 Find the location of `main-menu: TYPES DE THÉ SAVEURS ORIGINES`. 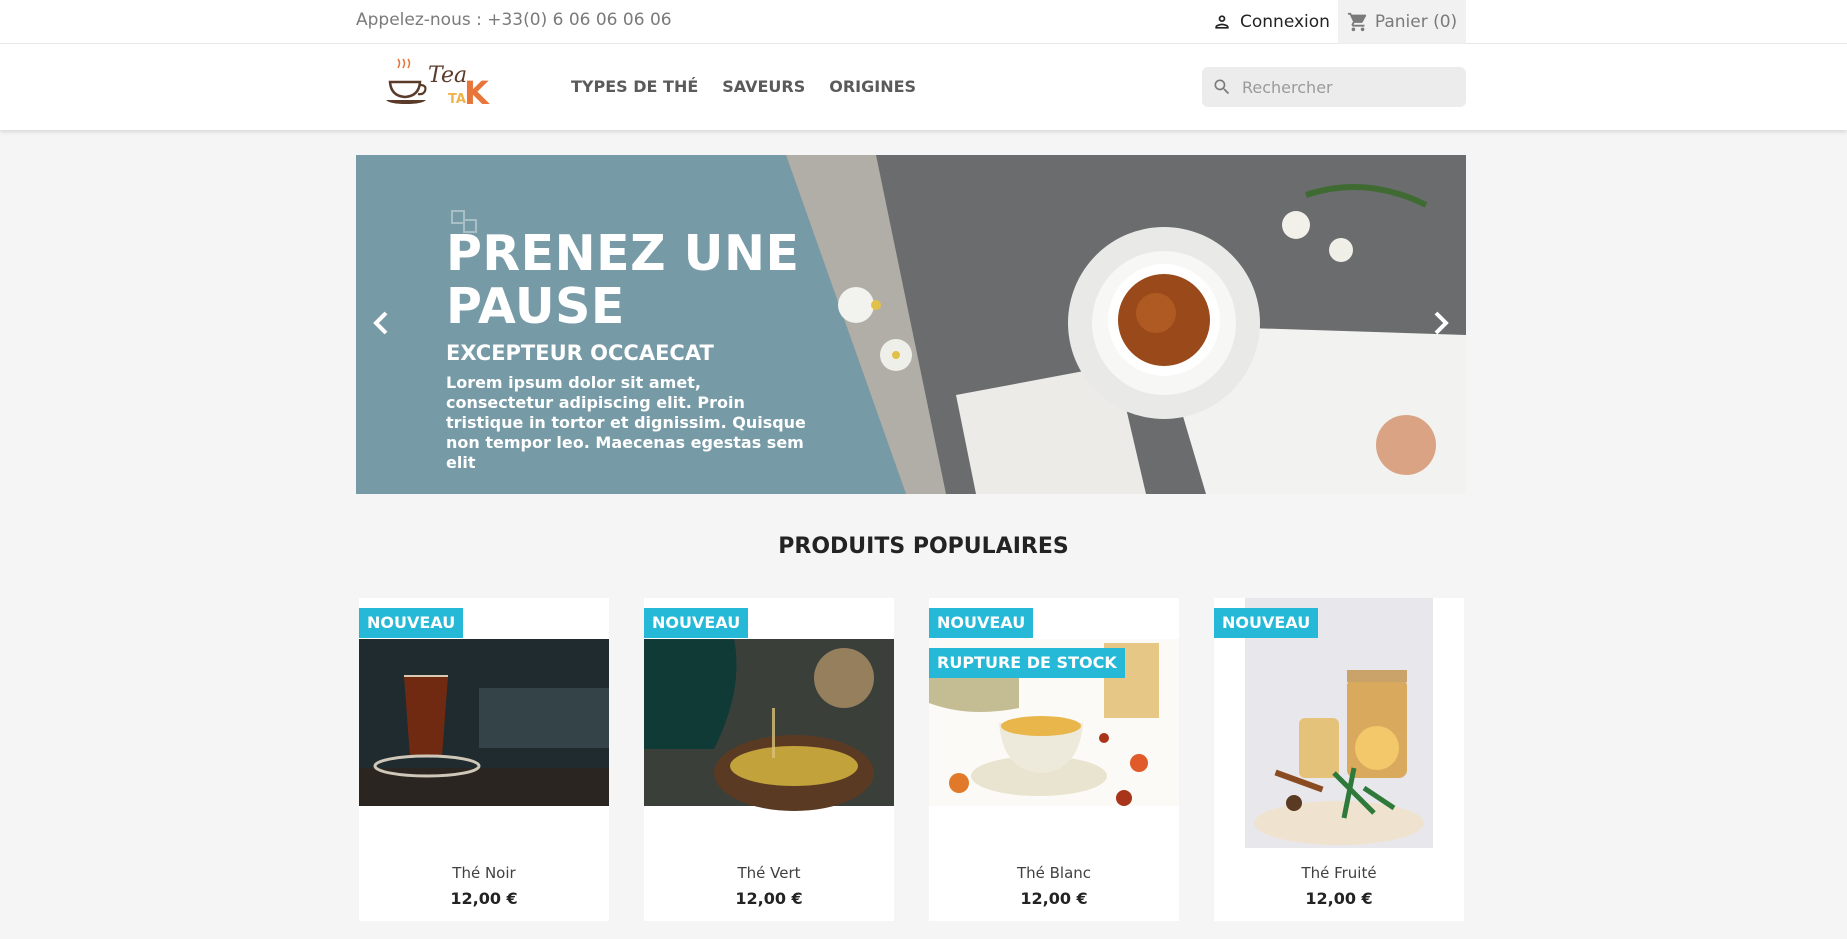

main-menu: TYPES DE THÉ SAVEURS ORIGINES is located at coordinates (743, 86).